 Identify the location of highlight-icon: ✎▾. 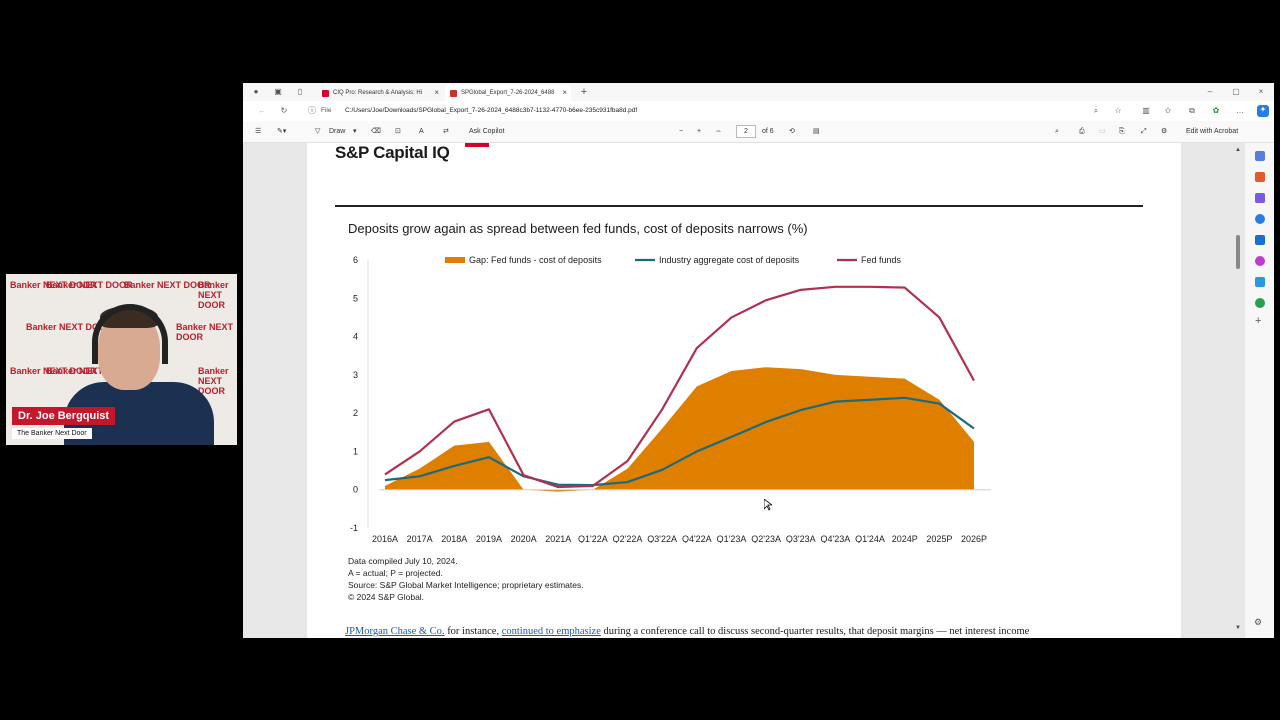
(281, 132).